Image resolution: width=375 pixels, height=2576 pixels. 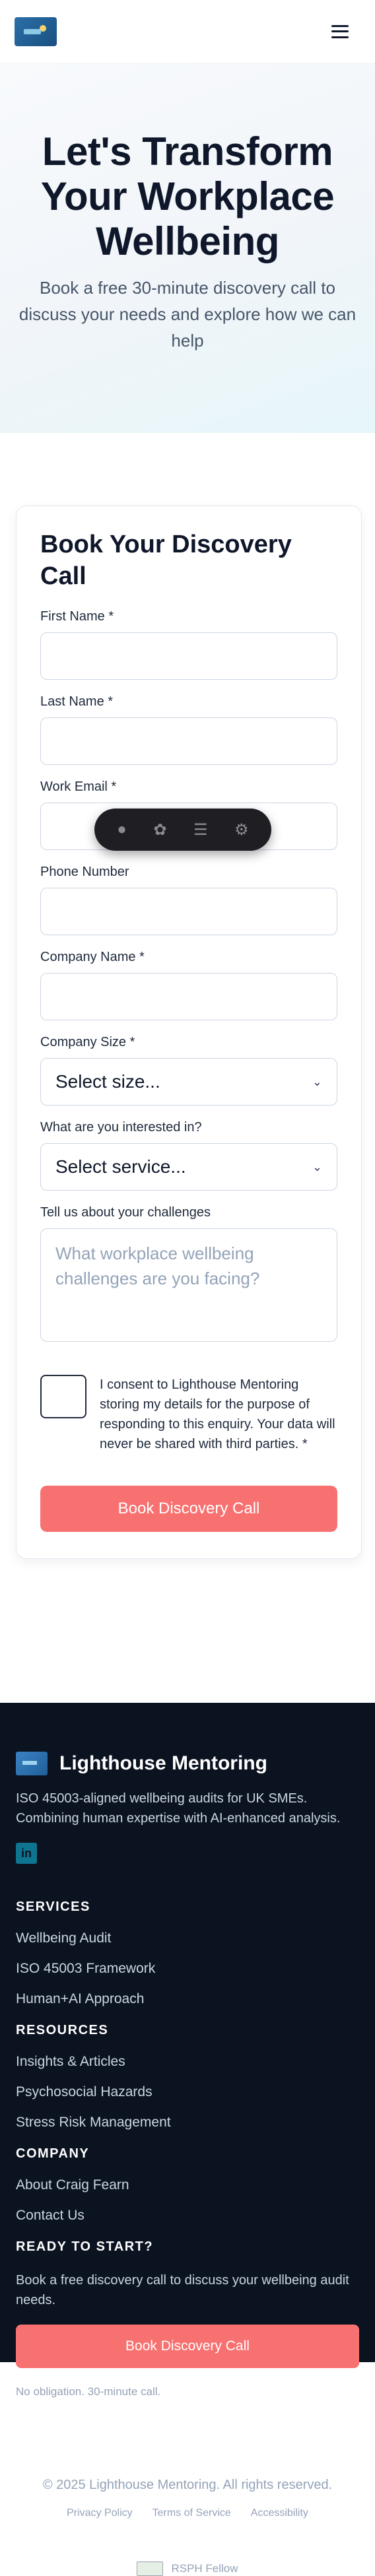 I want to click on gear-icon: ⚙, so click(x=241, y=830).